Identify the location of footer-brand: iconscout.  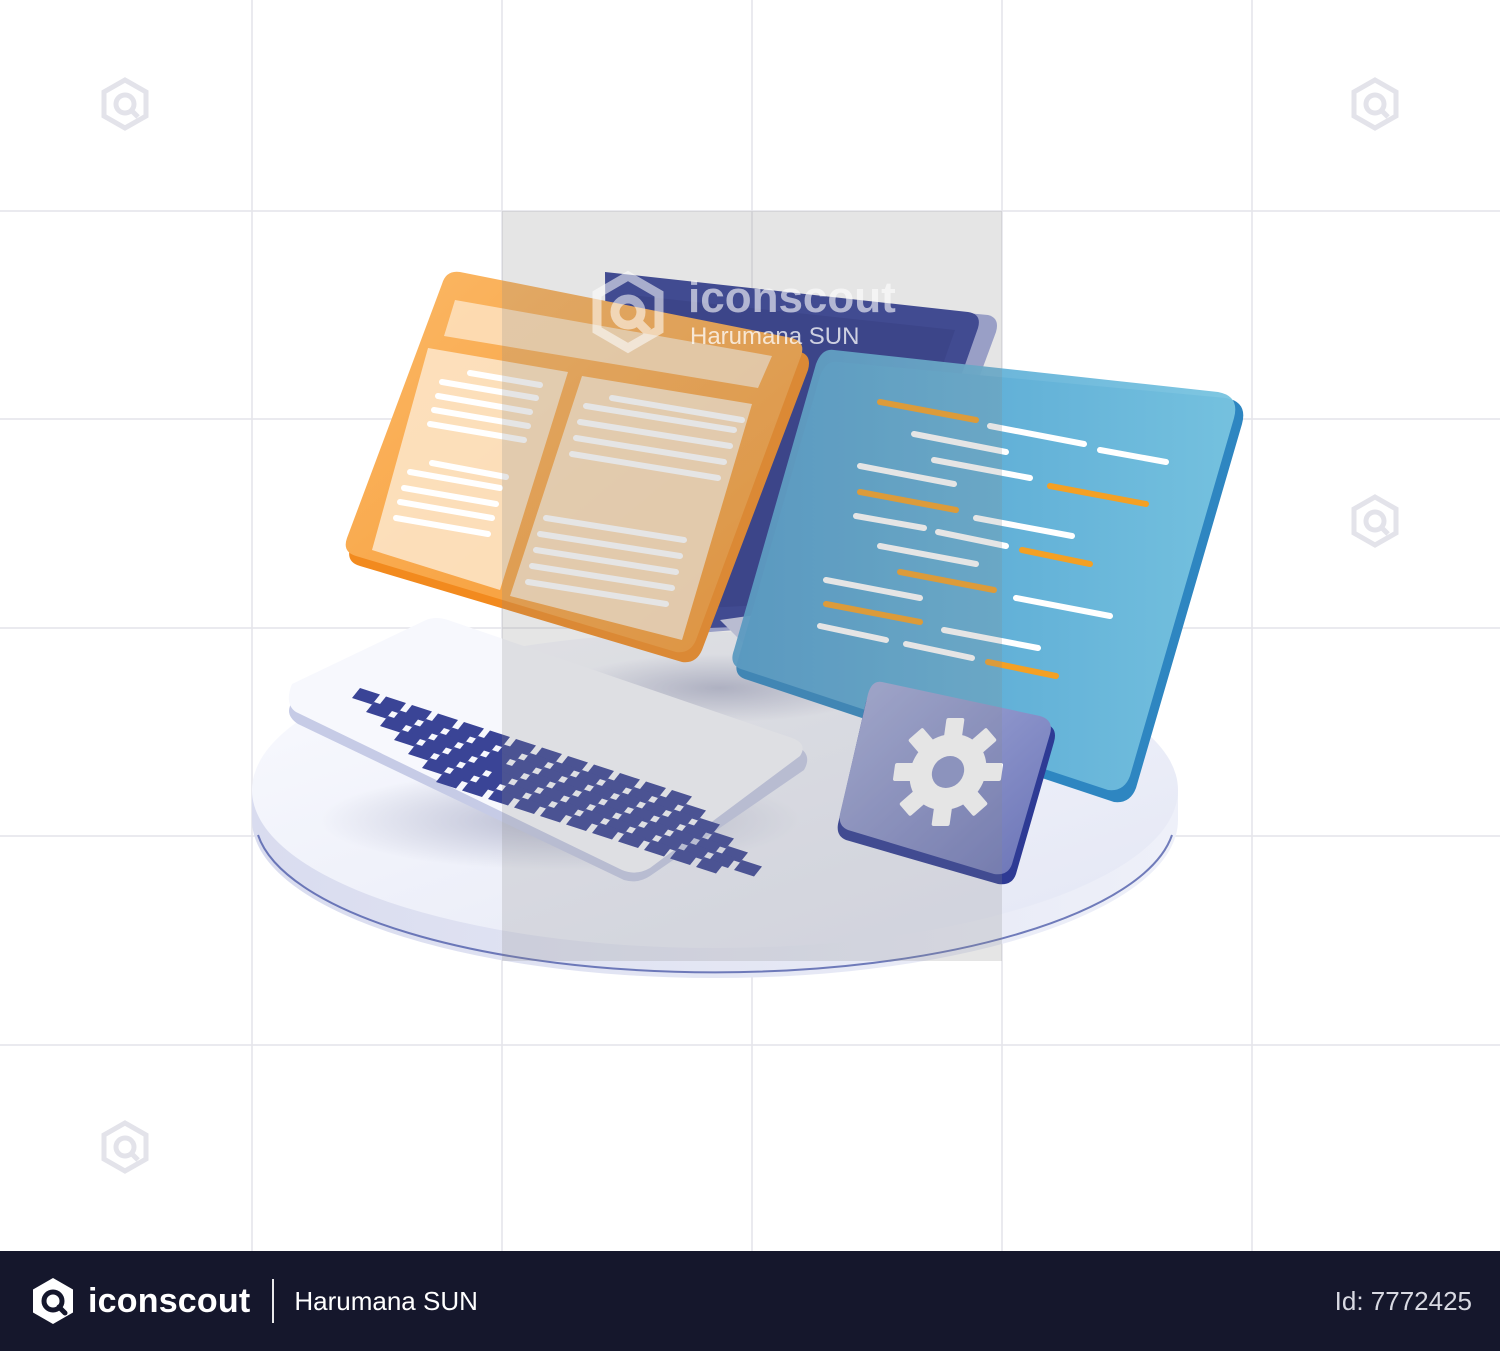
(139, 1301).